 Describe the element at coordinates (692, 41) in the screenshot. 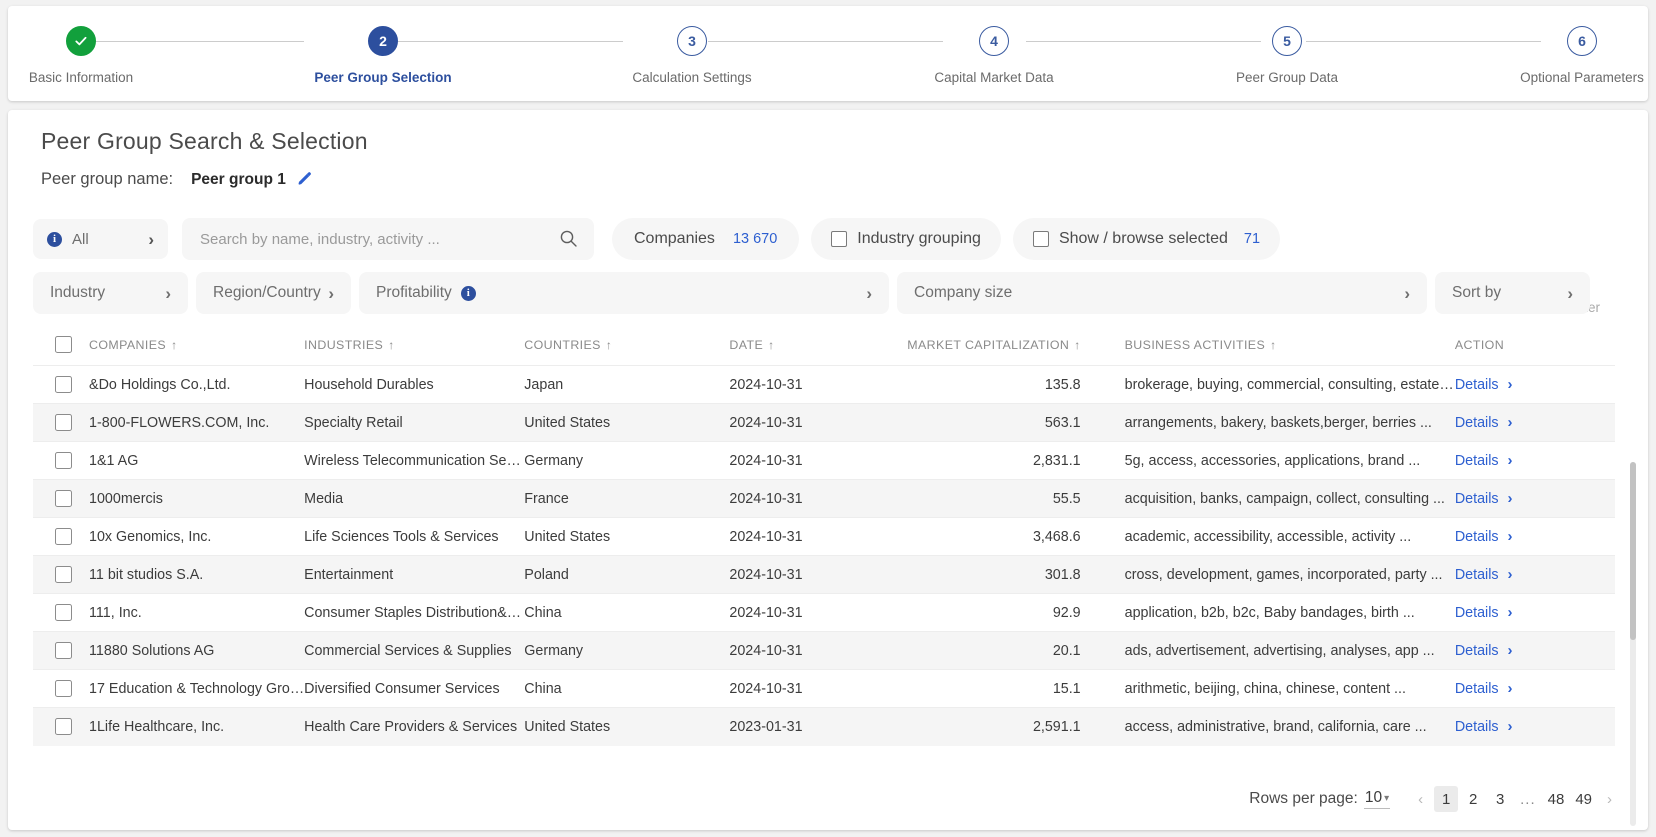

I see `step-bubble-3: 3` at that location.